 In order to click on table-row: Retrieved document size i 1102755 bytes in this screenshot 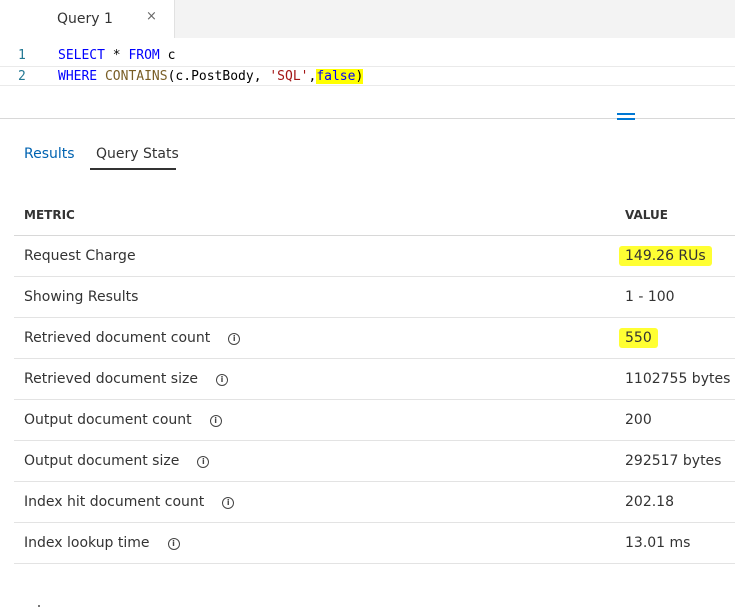, I will do `click(374, 379)`.